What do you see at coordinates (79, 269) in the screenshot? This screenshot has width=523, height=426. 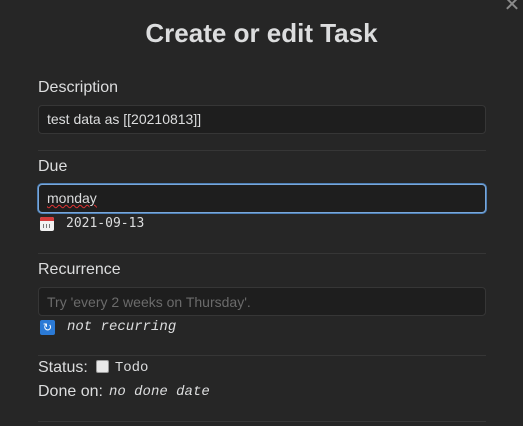 I see `recurrence-label: Recurrence` at bounding box center [79, 269].